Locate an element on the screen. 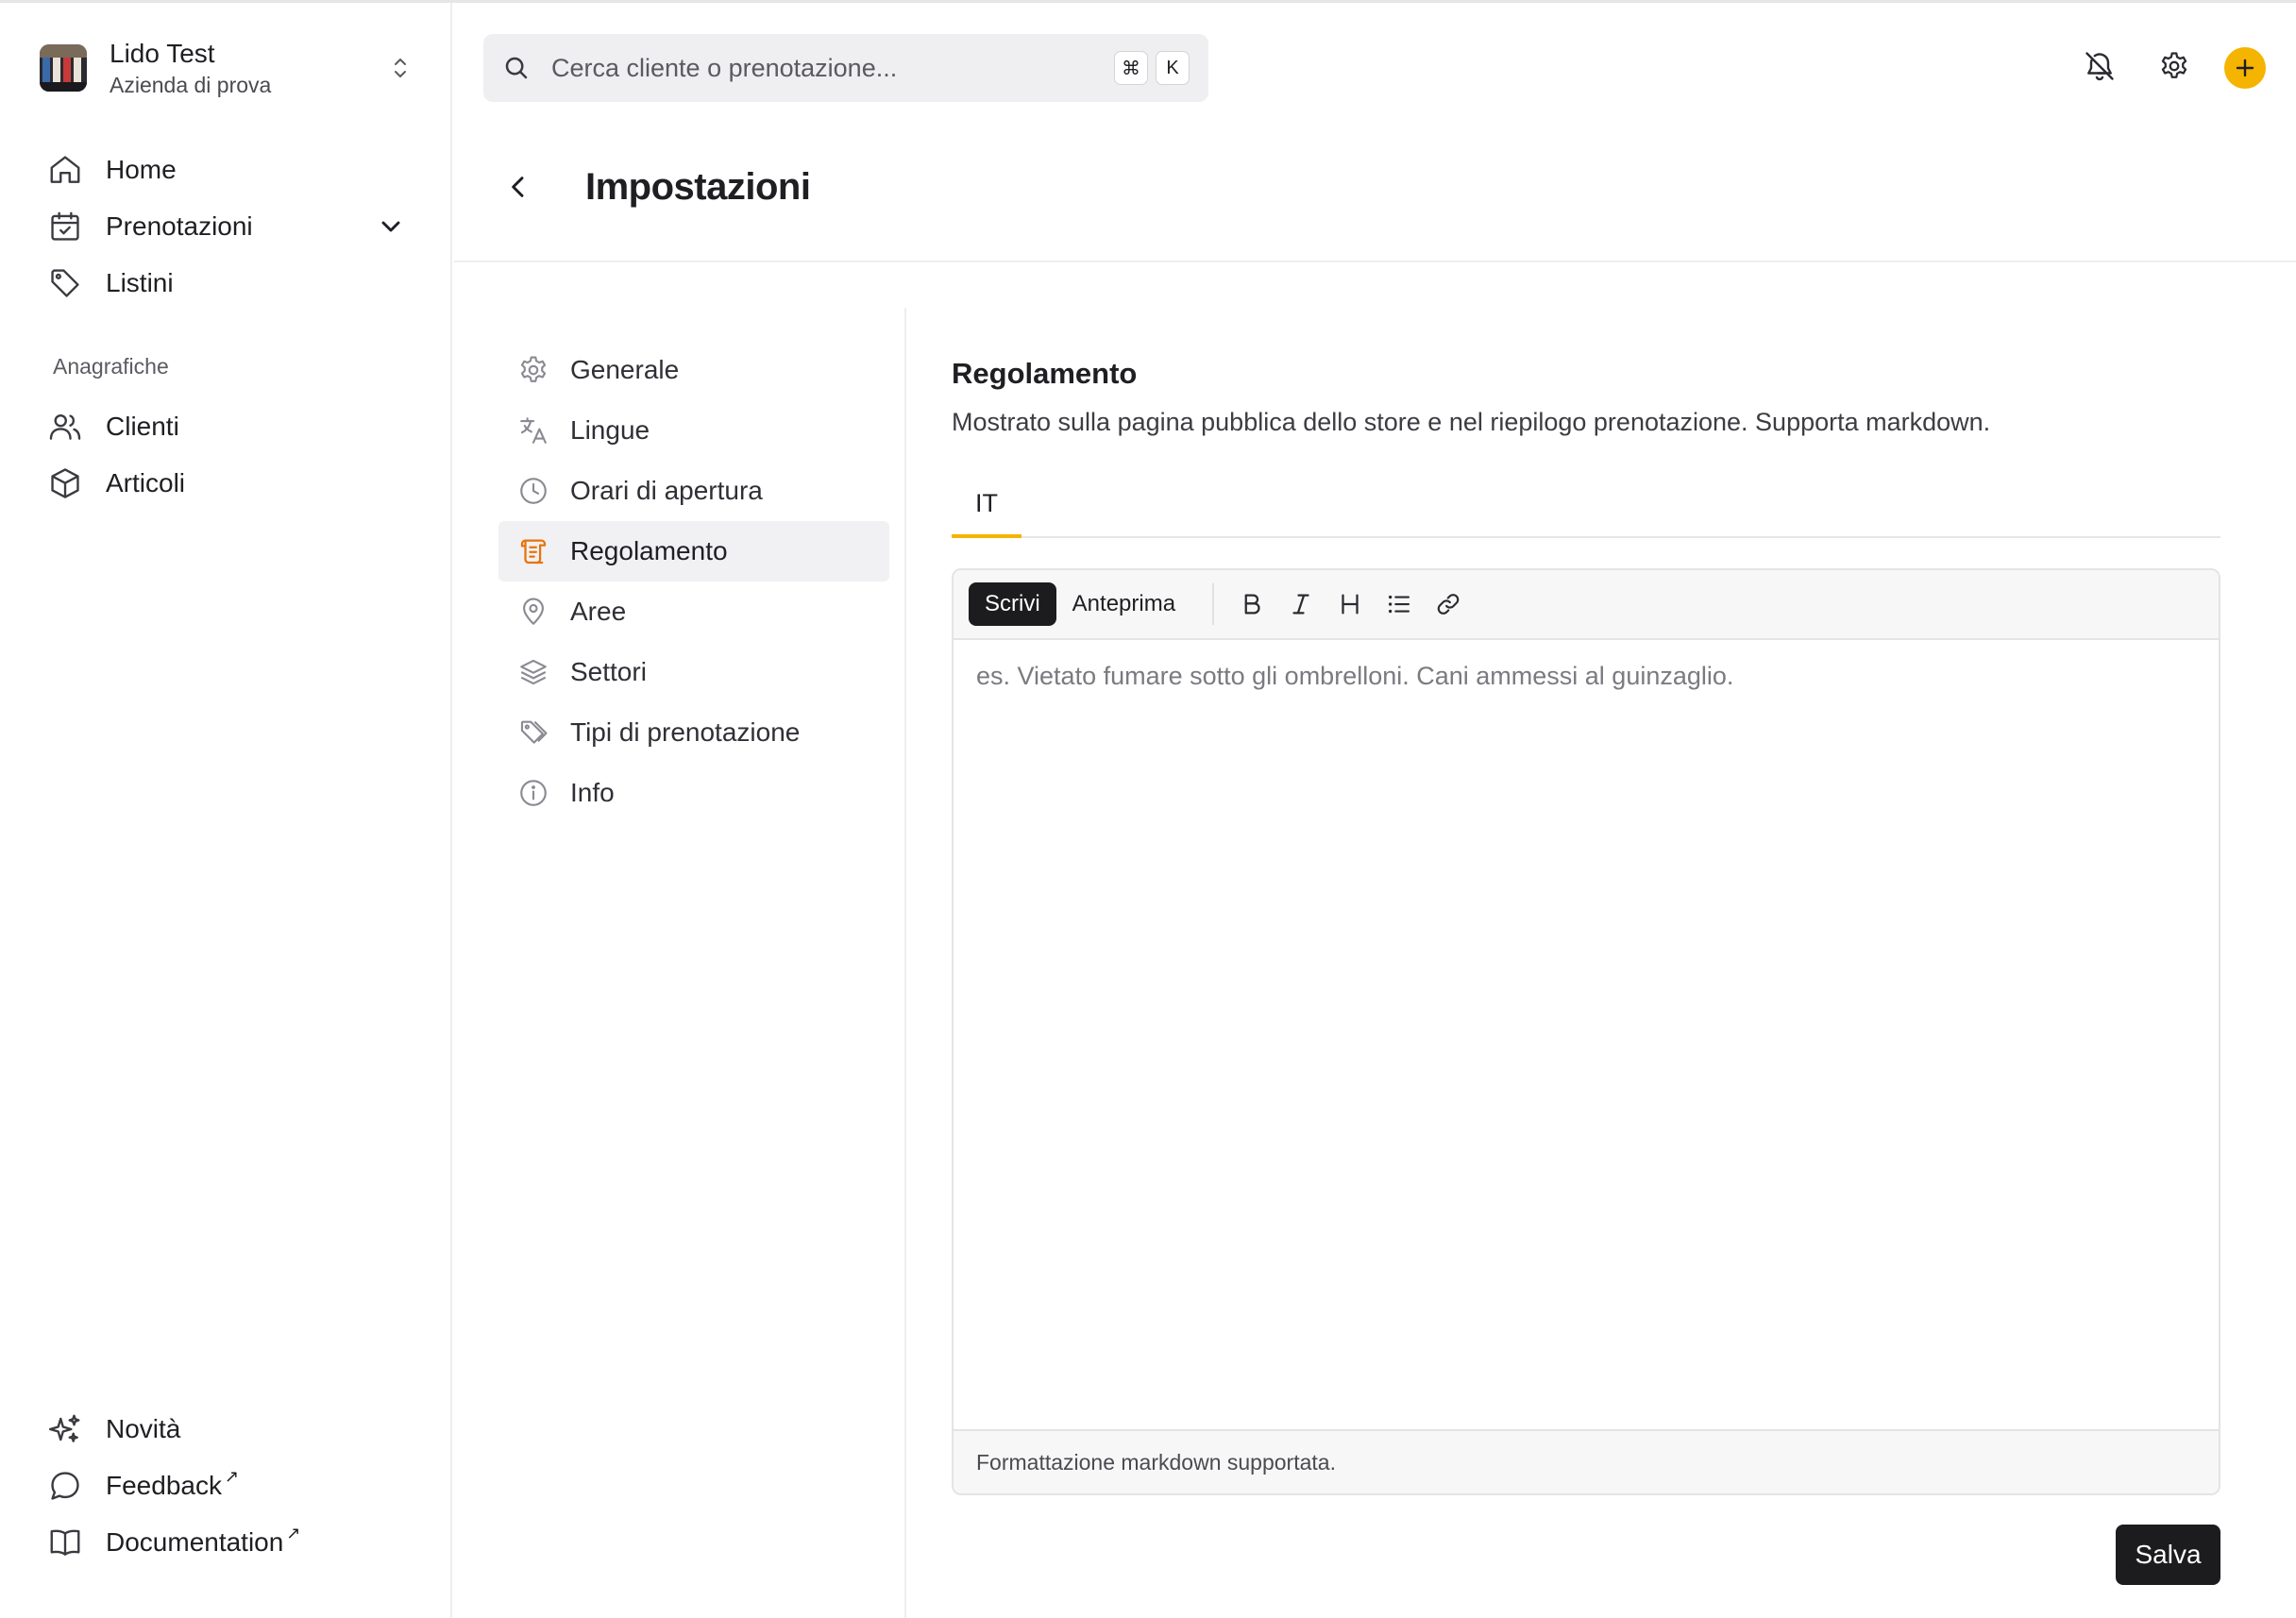  sidebar-item-documentation: Documentation ↗ is located at coordinates (226, 1543).